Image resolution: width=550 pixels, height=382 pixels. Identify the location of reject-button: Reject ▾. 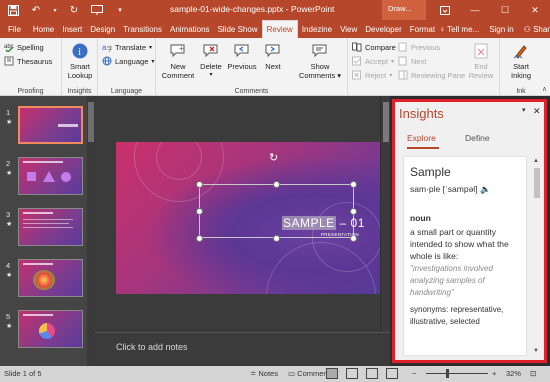
(372, 75).